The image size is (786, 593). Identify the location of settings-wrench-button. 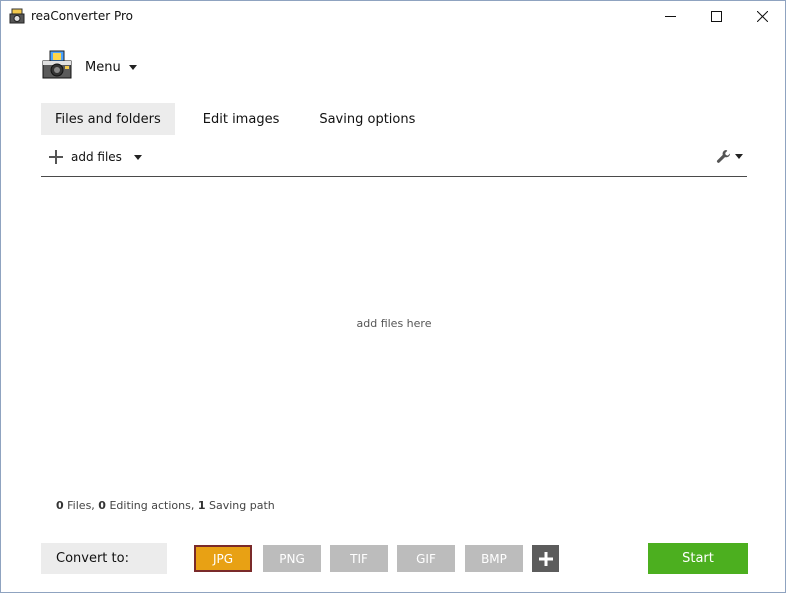
(729, 156).